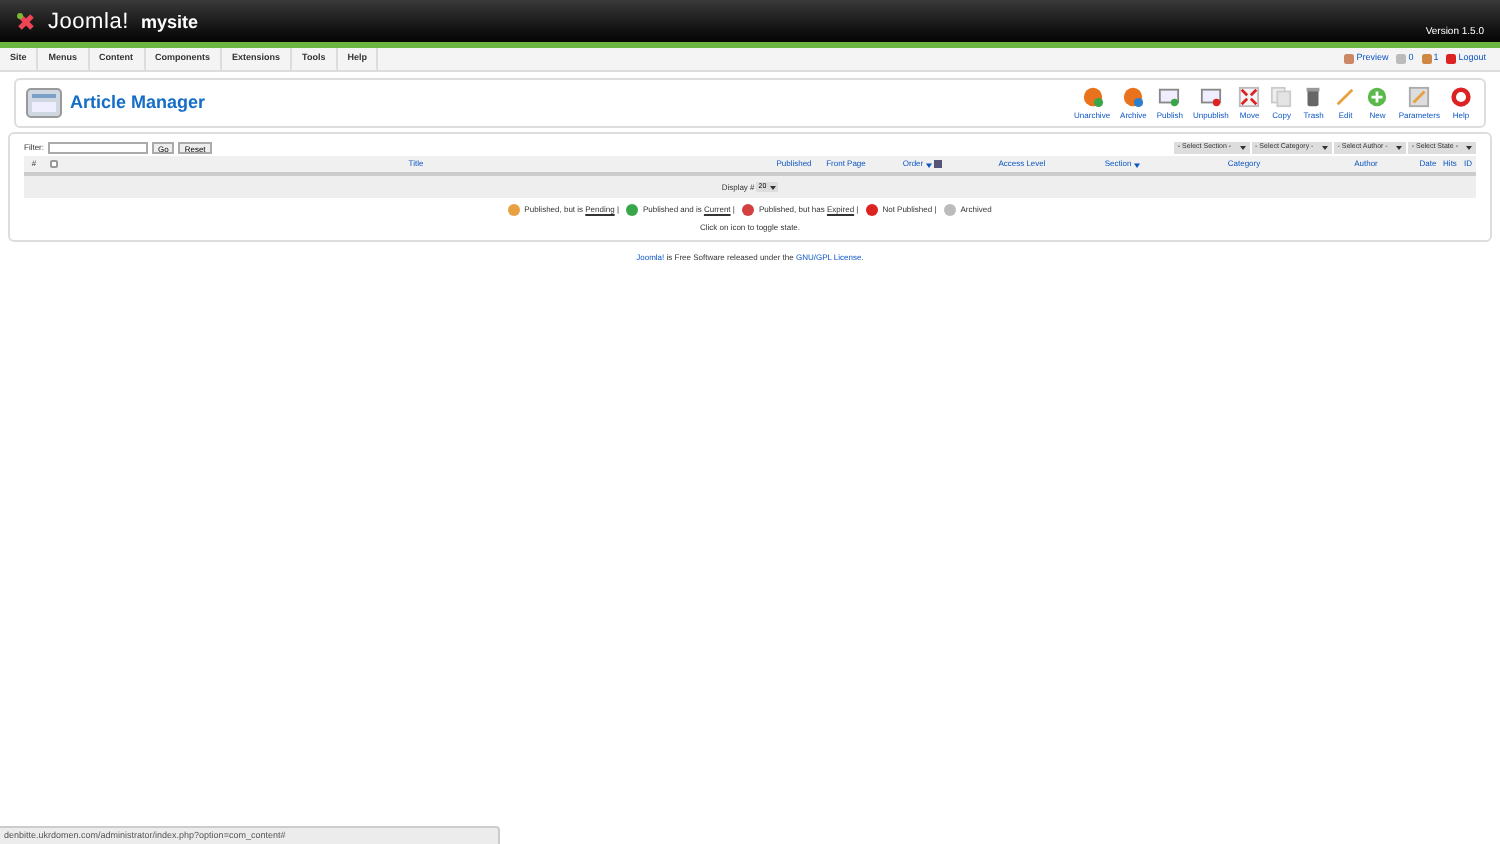 Image resolution: width=1500 pixels, height=844 pixels. Describe the element at coordinates (1249, 96) in the screenshot. I see `arrows-icon` at that location.